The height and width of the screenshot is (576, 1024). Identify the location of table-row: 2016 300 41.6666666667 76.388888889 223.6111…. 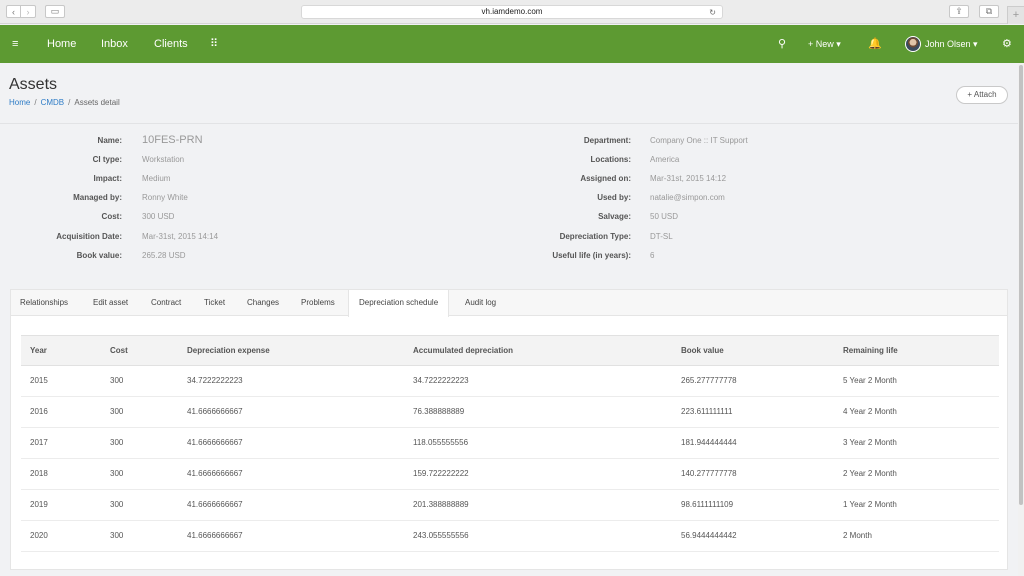
(510, 412).